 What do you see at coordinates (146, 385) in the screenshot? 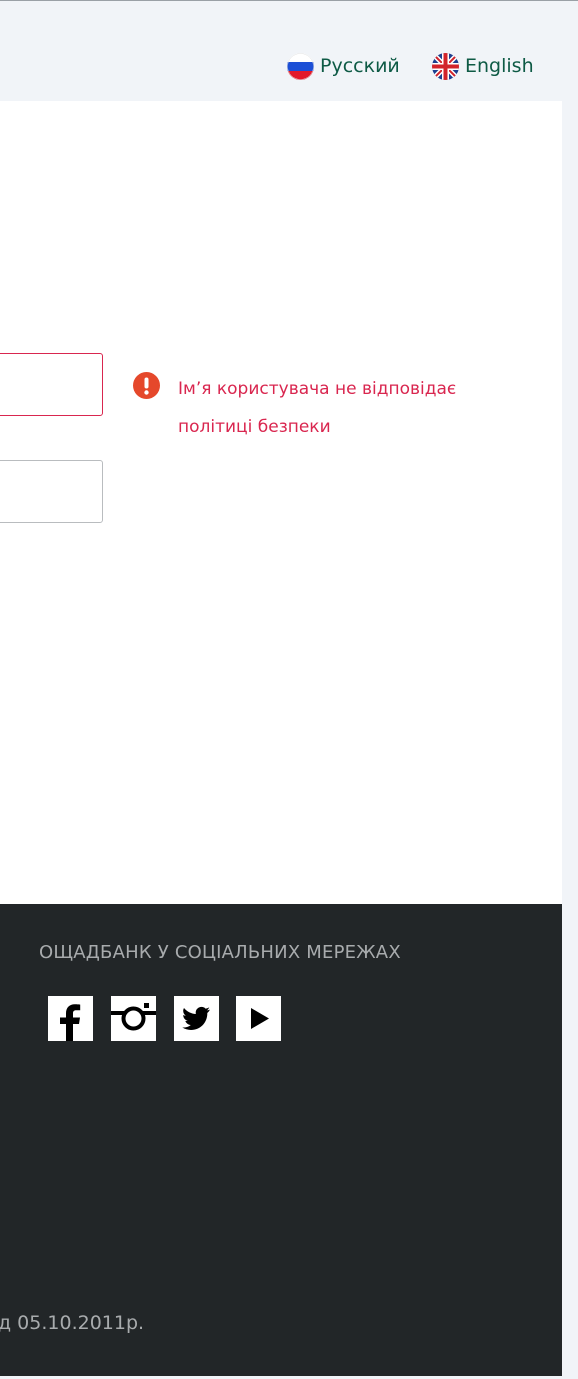
I see `exclamation-circle-icon` at bounding box center [146, 385].